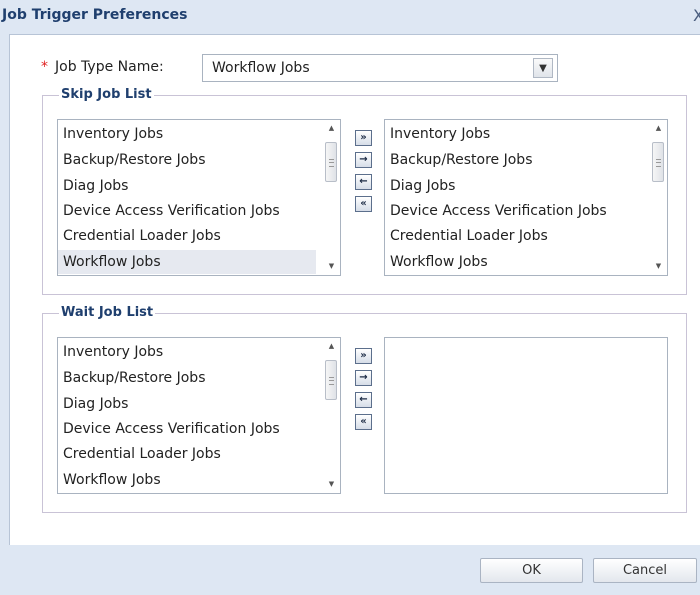  I want to click on wait-chosen-list, so click(526, 415).